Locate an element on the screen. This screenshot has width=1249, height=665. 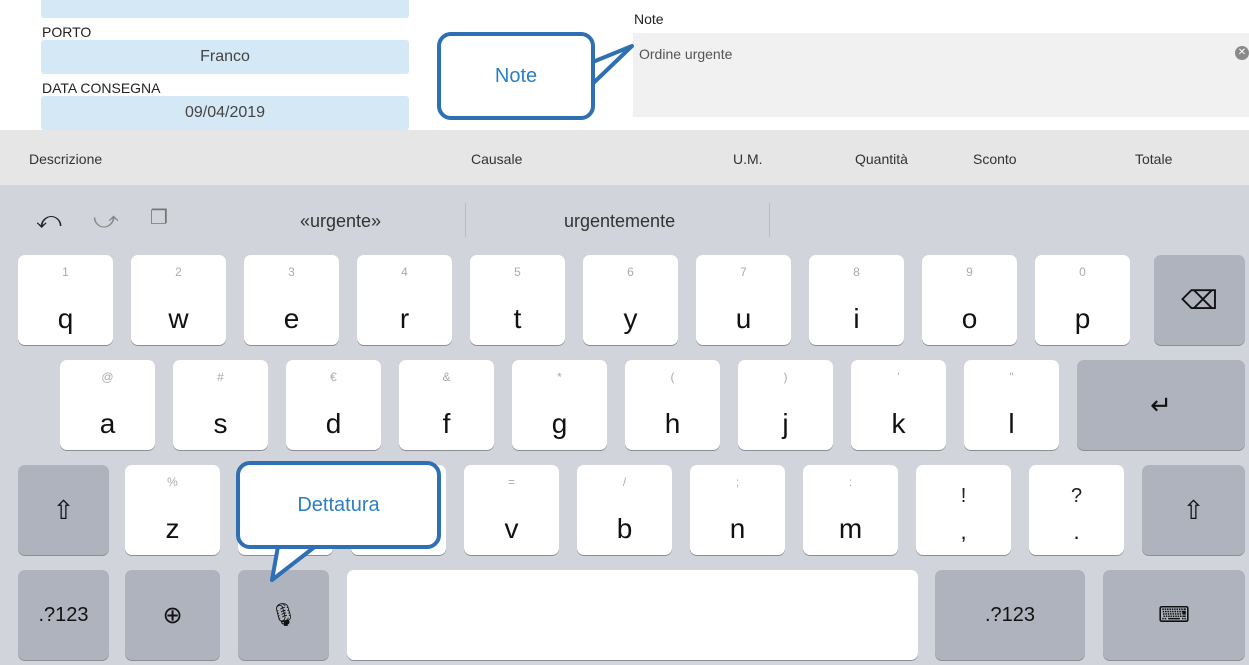
key-j: ) j is located at coordinates (785, 405).